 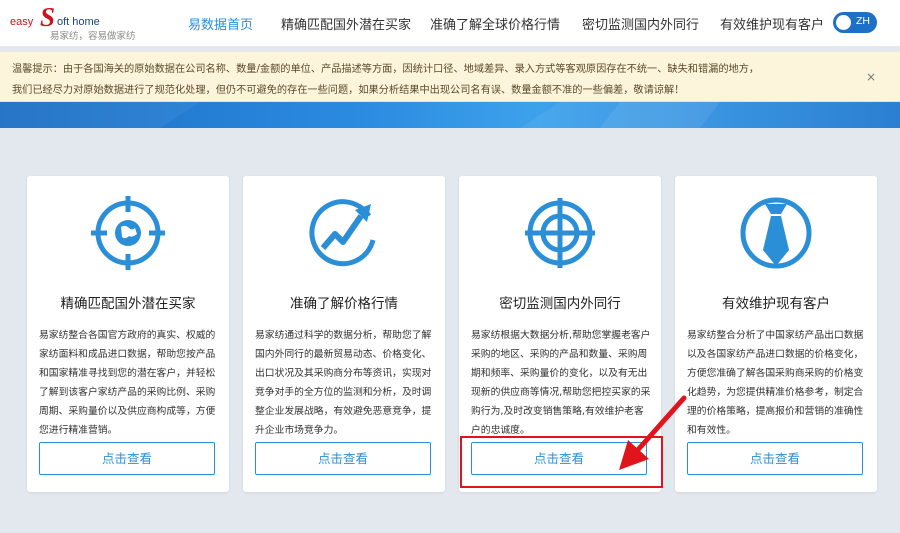 I want to click on language-label: ZH, so click(x=863, y=21).